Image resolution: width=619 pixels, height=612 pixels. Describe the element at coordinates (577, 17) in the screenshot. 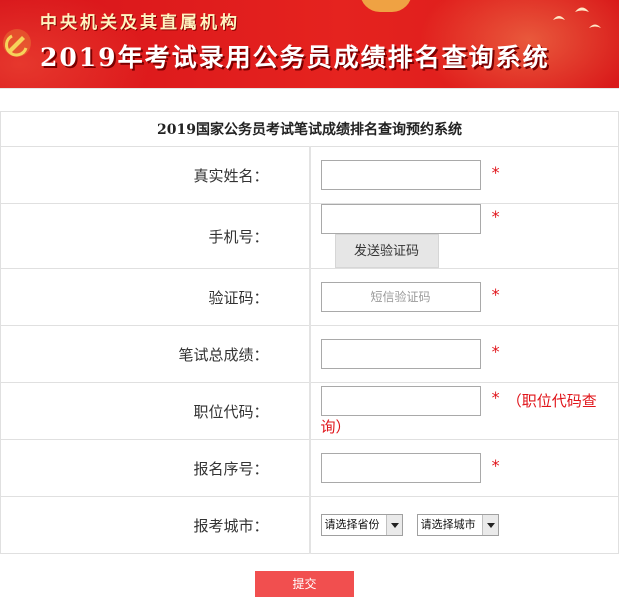

I see `doves-icon` at that location.